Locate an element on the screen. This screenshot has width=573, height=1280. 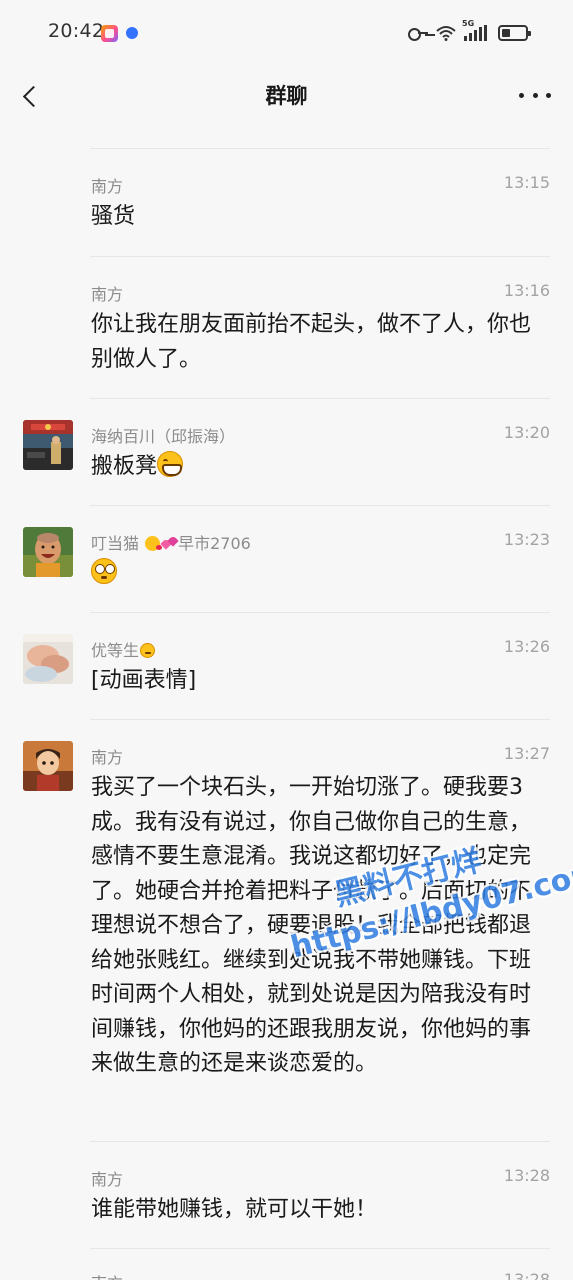
signal-icon: 5G is located at coordinates (474, 30).